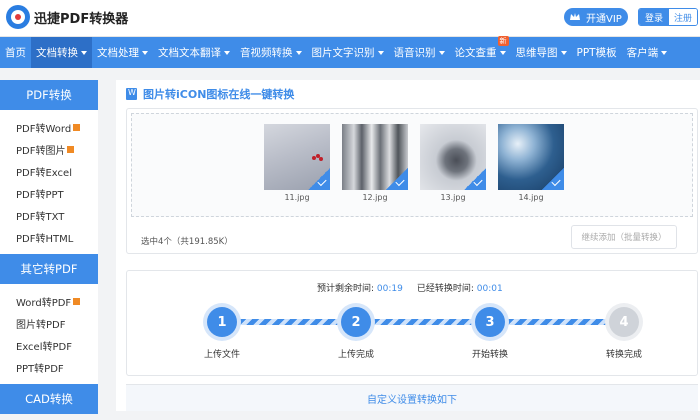 The image size is (700, 420). I want to click on file-item: 14.jpg, so click(531, 163).